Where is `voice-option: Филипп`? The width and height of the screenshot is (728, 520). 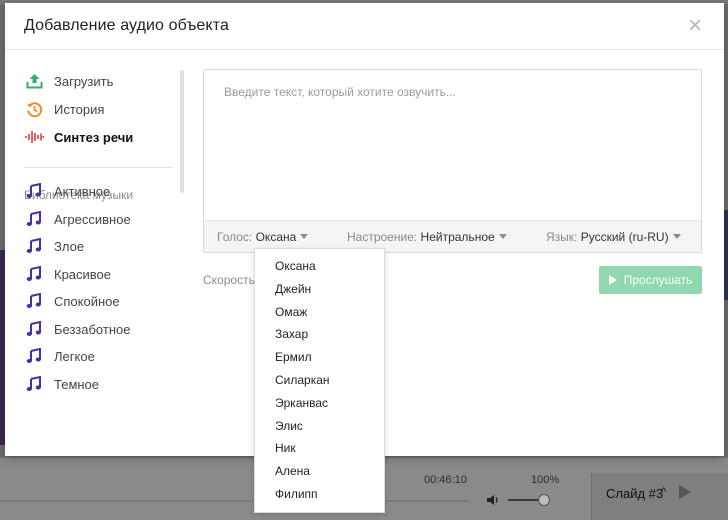
voice-option: Филипп is located at coordinates (296, 494).